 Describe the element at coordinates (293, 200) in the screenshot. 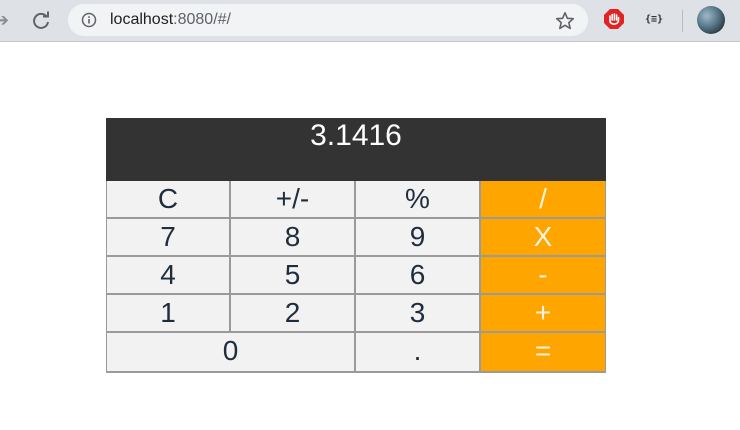

I see `sign-toggle-button: +/-` at that location.